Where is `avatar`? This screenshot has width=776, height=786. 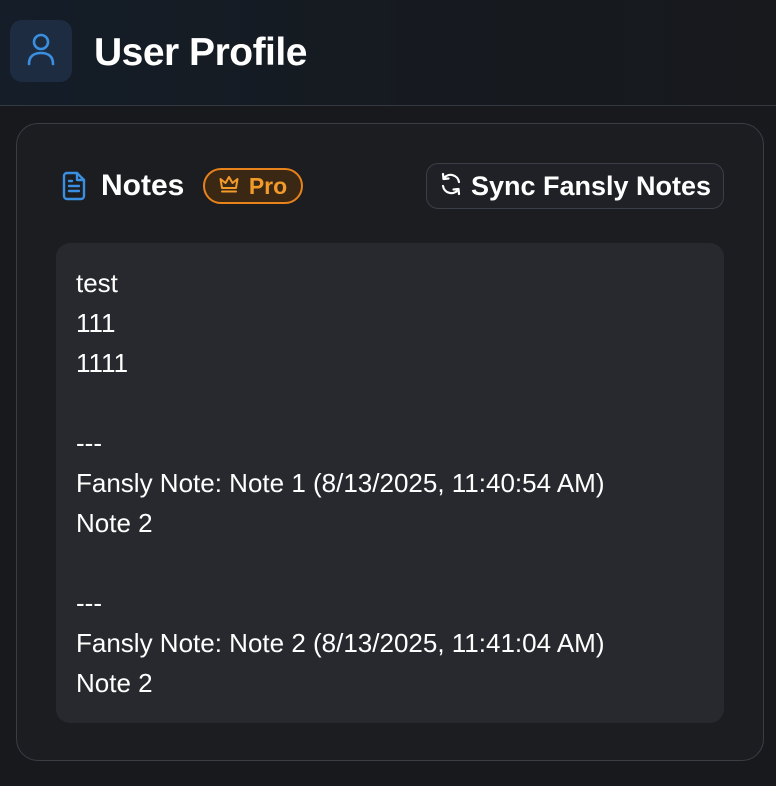
avatar is located at coordinates (41, 51).